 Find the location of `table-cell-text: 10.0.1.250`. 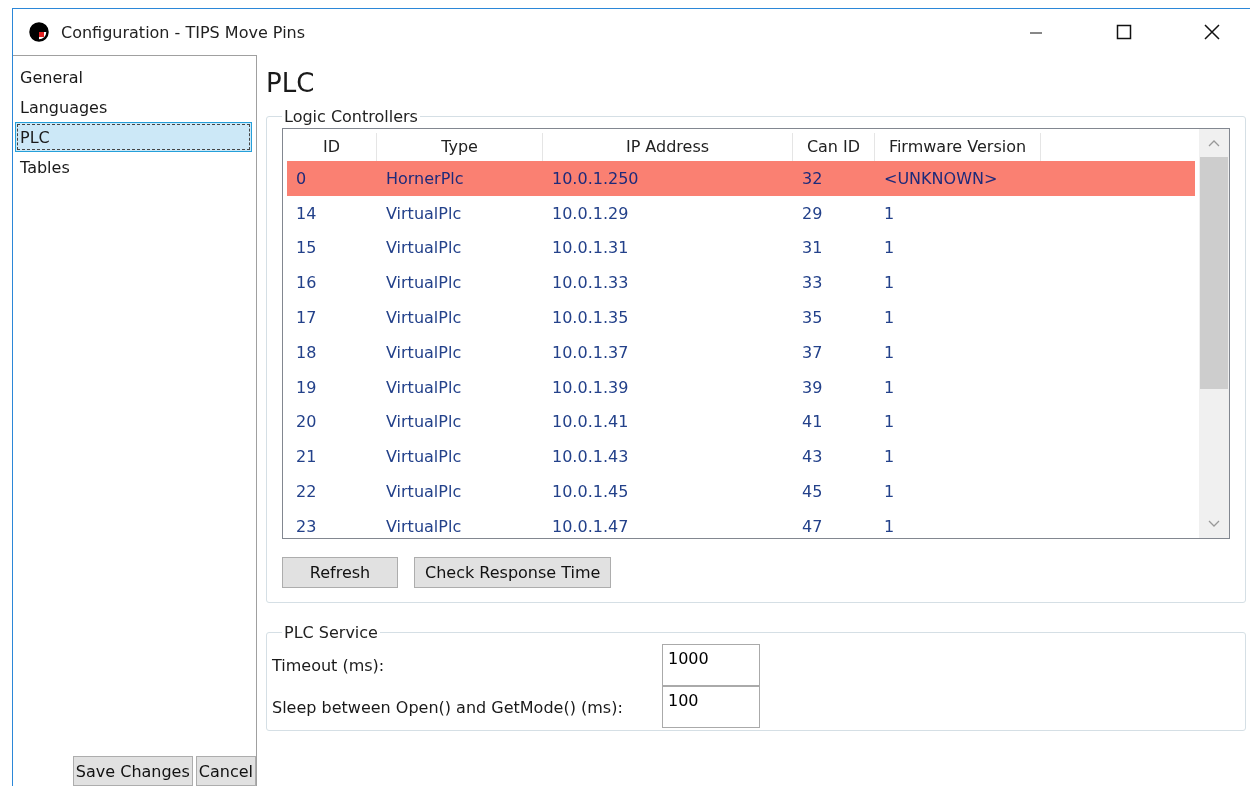

table-cell-text: 10.0.1.250 is located at coordinates (595, 178).